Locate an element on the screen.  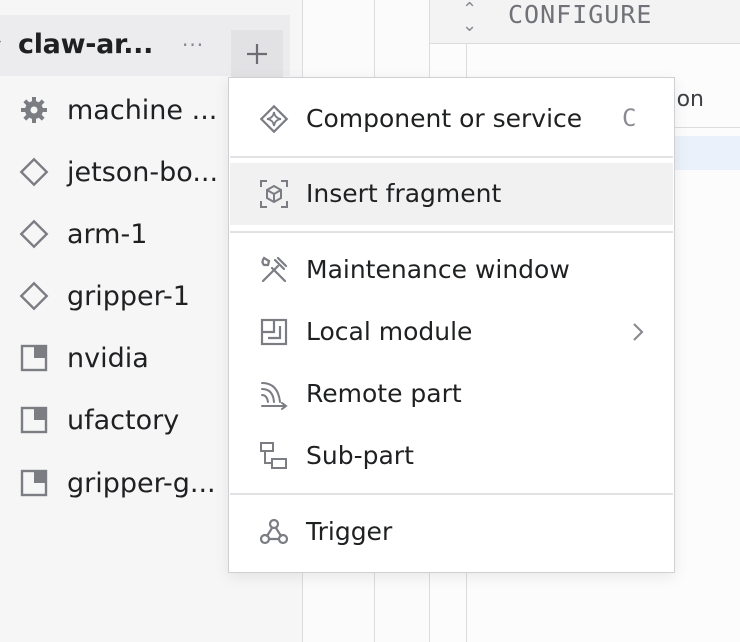
tree-header: ▾ claw-ar... ··· is located at coordinates (145, 46).